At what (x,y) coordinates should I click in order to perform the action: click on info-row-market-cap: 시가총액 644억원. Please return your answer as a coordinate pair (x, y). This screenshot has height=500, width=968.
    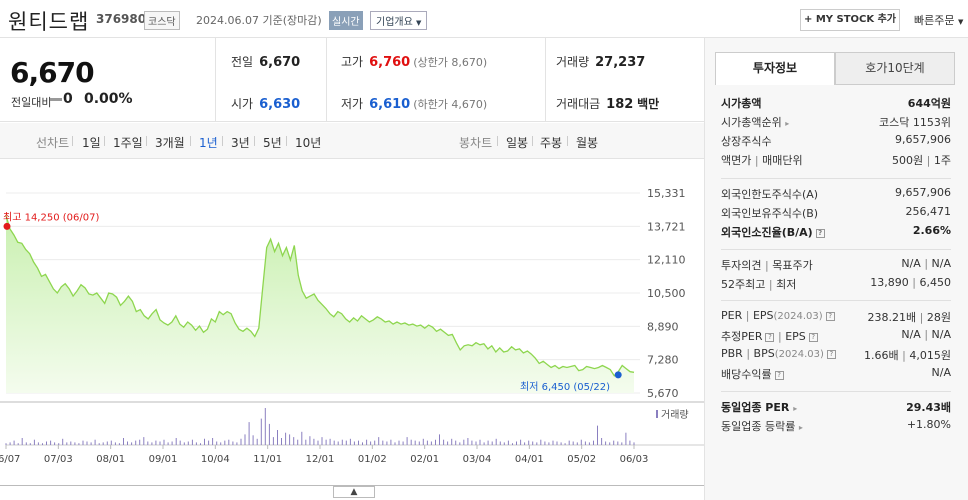
    Looking at the image, I should click on (836, 103).